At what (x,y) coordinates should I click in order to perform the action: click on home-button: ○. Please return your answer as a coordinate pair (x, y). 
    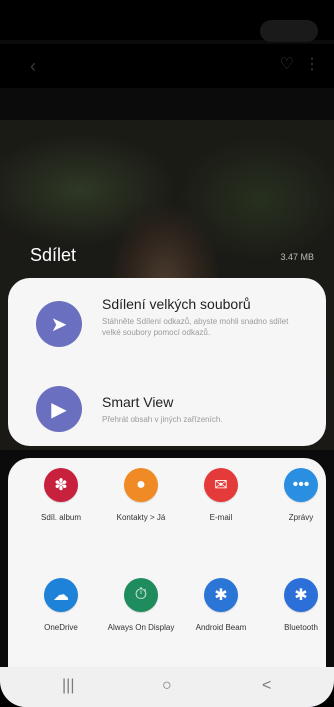
    Looking at the image, I should click on (167, 686).